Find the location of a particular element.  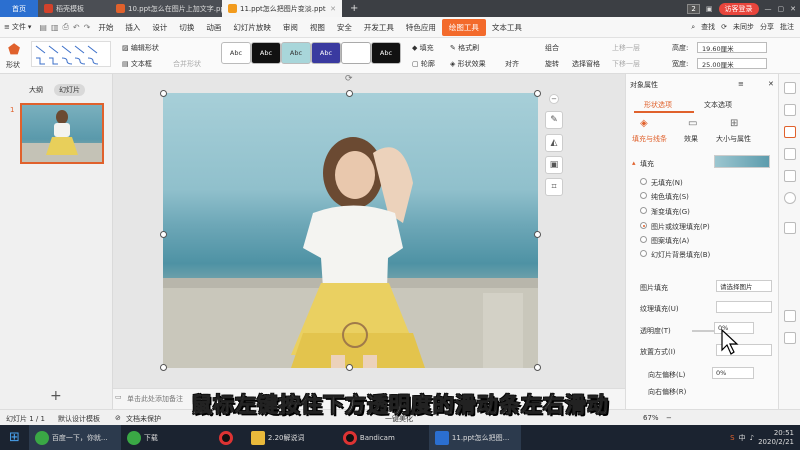

style-white: Abc is located at coordinates (236, 53).